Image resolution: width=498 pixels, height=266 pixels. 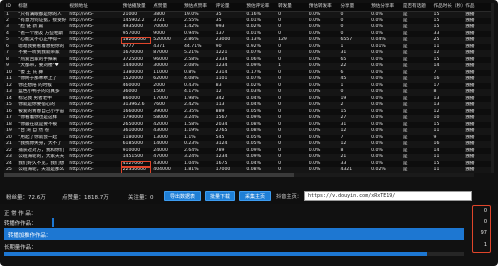 What do you see at coordinates (260, 7) in the screenshot?
I see `column-header: 预估评论率` at bounding box center [260, 7].